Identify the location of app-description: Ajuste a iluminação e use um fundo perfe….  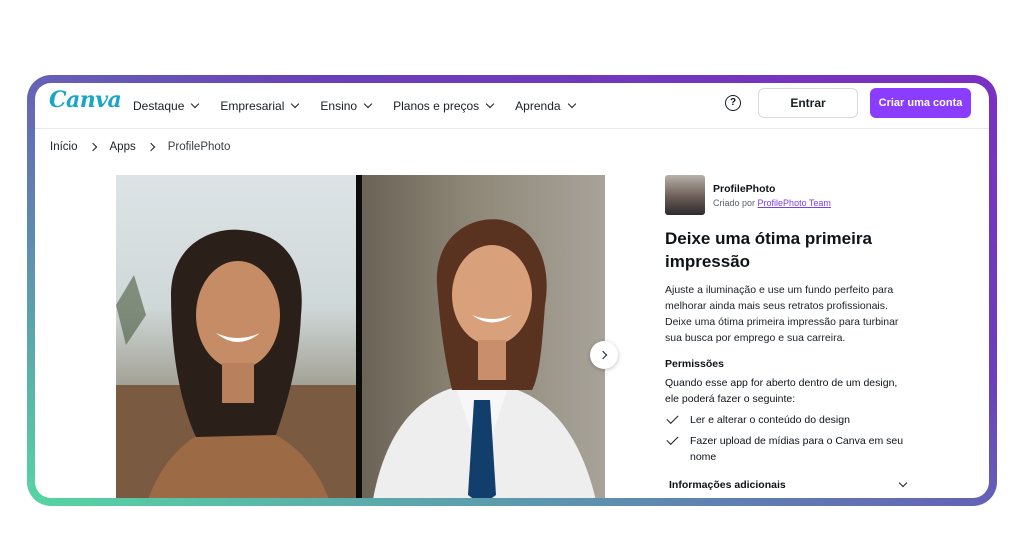
(782, 314).